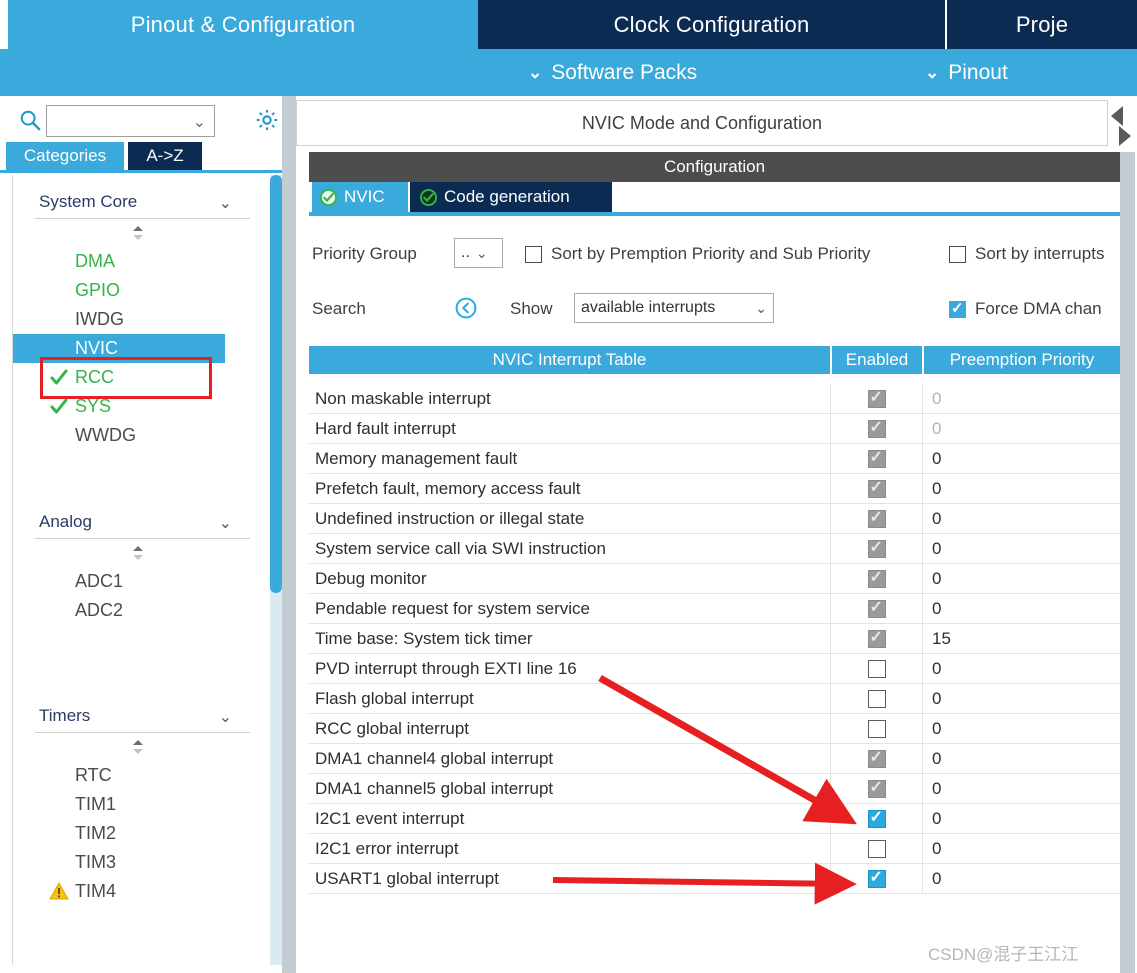 The width and height of the screenshot is (1137, 973). Describe the element at coordinates (1021, 360) in the screenshot. I see `column-header-preemption: Preemption Priority` at that location.